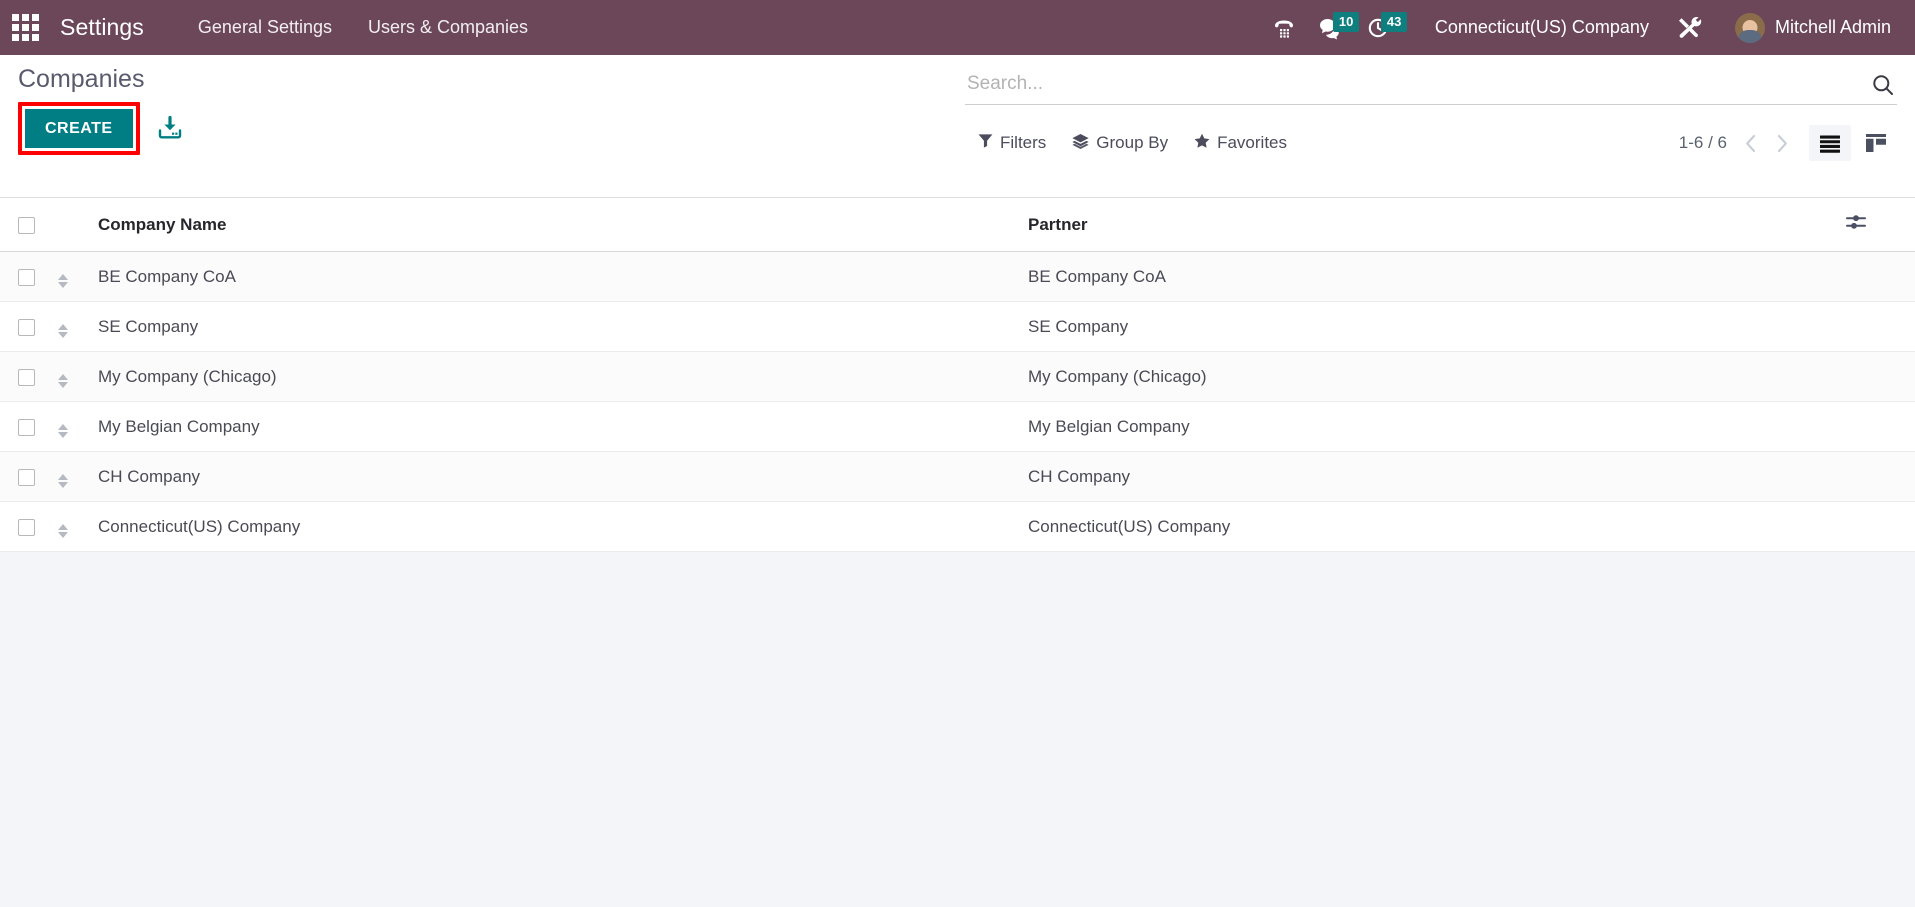 This screenshot has height=907, width=1915. I want to click on messages-button: 10, so click(1334, 28).